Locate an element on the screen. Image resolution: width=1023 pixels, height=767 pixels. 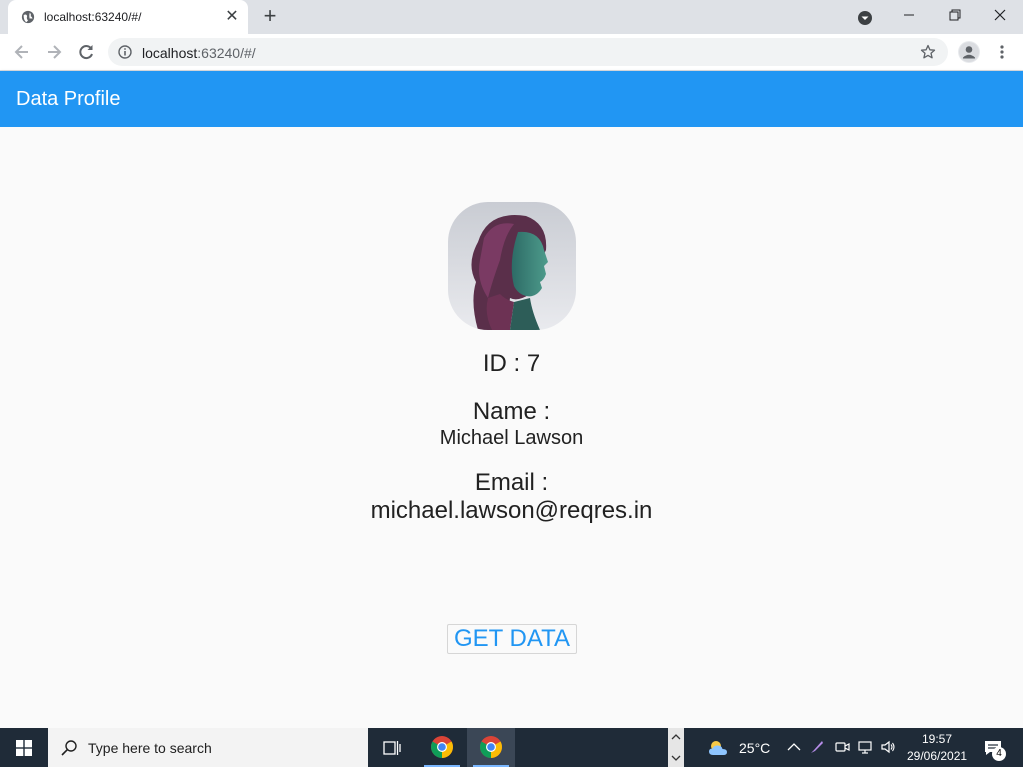
minimize-button is located at coordinates (909, 15).